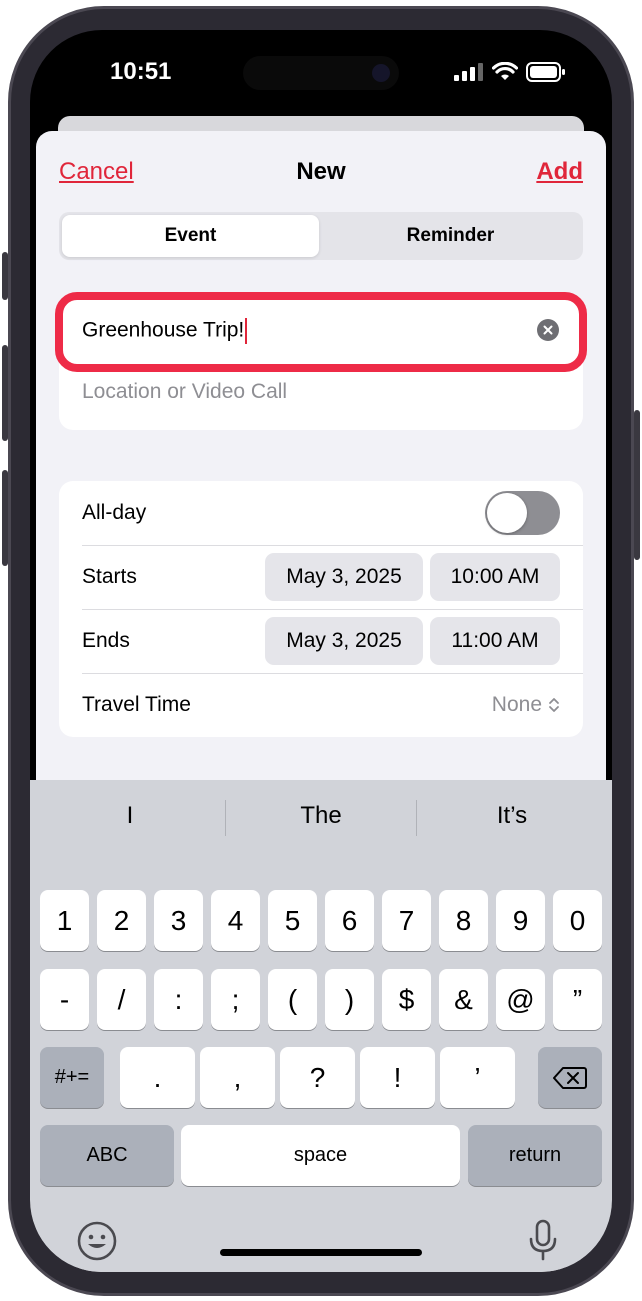 The image size is (642, 1301). I want to click on key: ), so click(349, 999).